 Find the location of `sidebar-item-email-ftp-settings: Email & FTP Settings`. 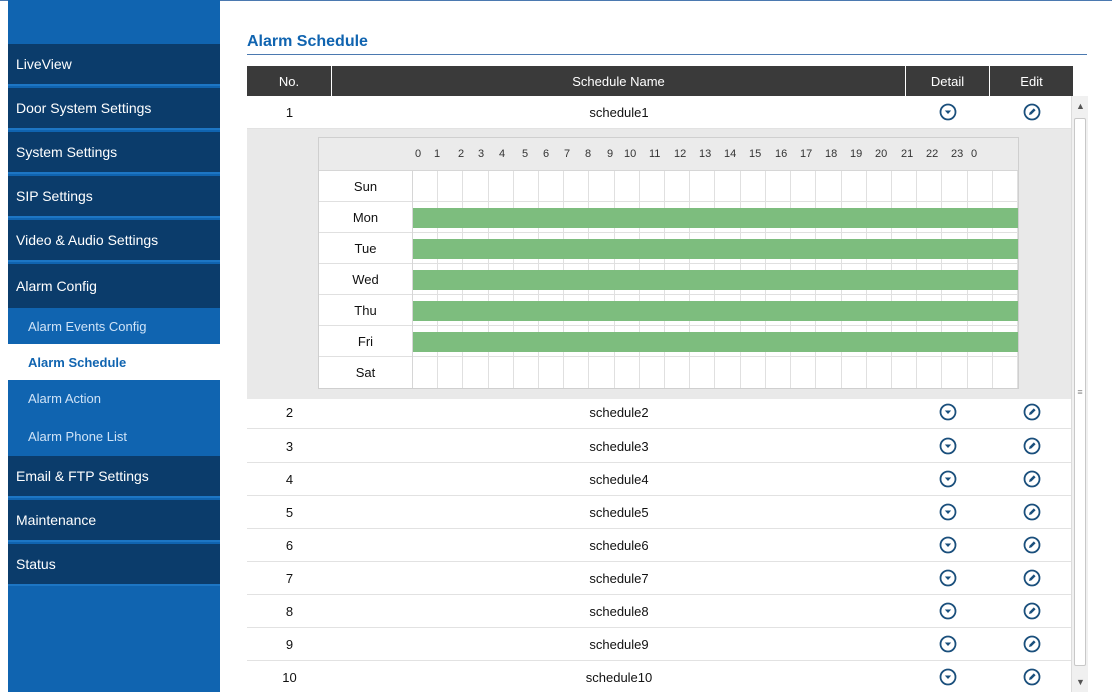

sidebar-item-email-ftp-settings: Email & FTP Settings is located at coordinates (114, 477).